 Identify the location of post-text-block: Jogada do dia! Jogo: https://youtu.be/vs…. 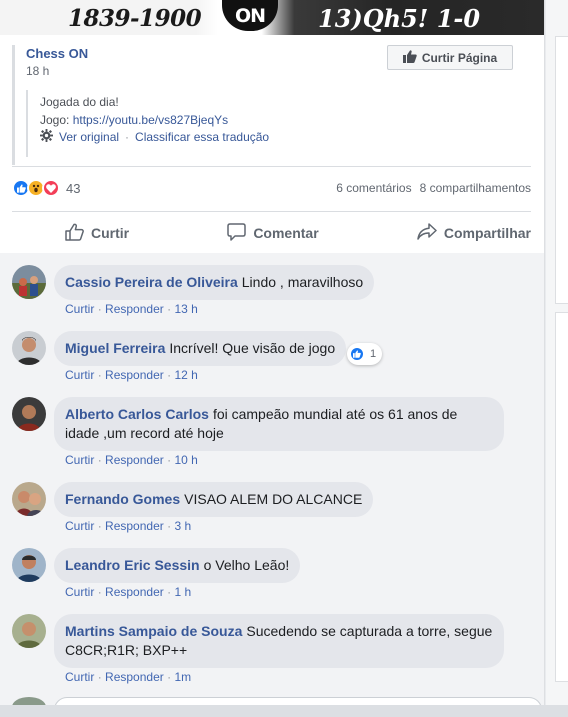
(273, 123).